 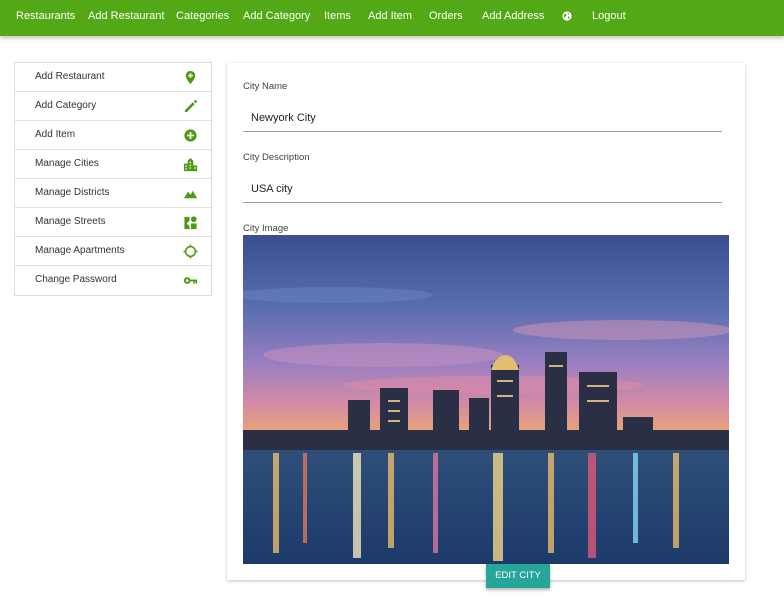 I want to click on crosshair-icon, so click(x=190, y=251).